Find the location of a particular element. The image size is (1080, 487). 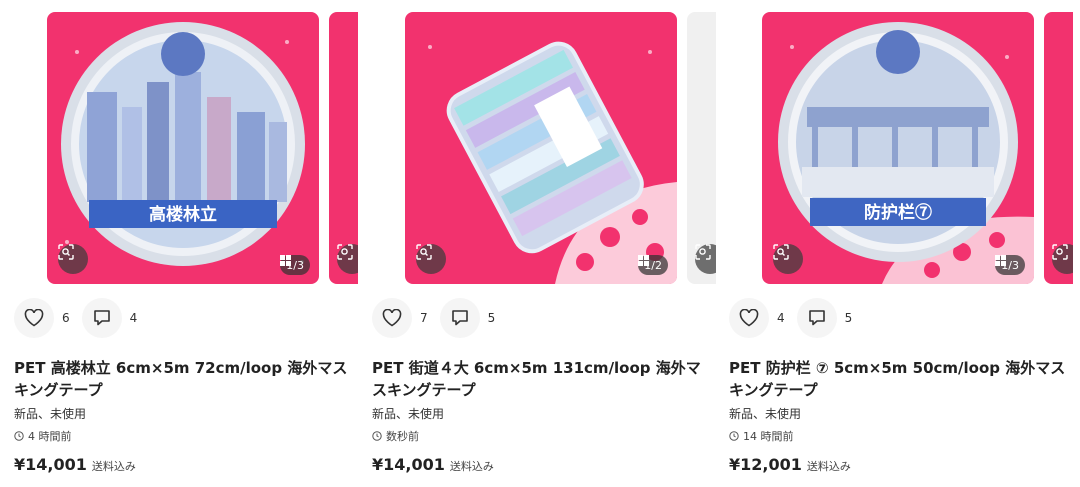

engagement-bar: 6 4 is located at coordinates (81, 318).